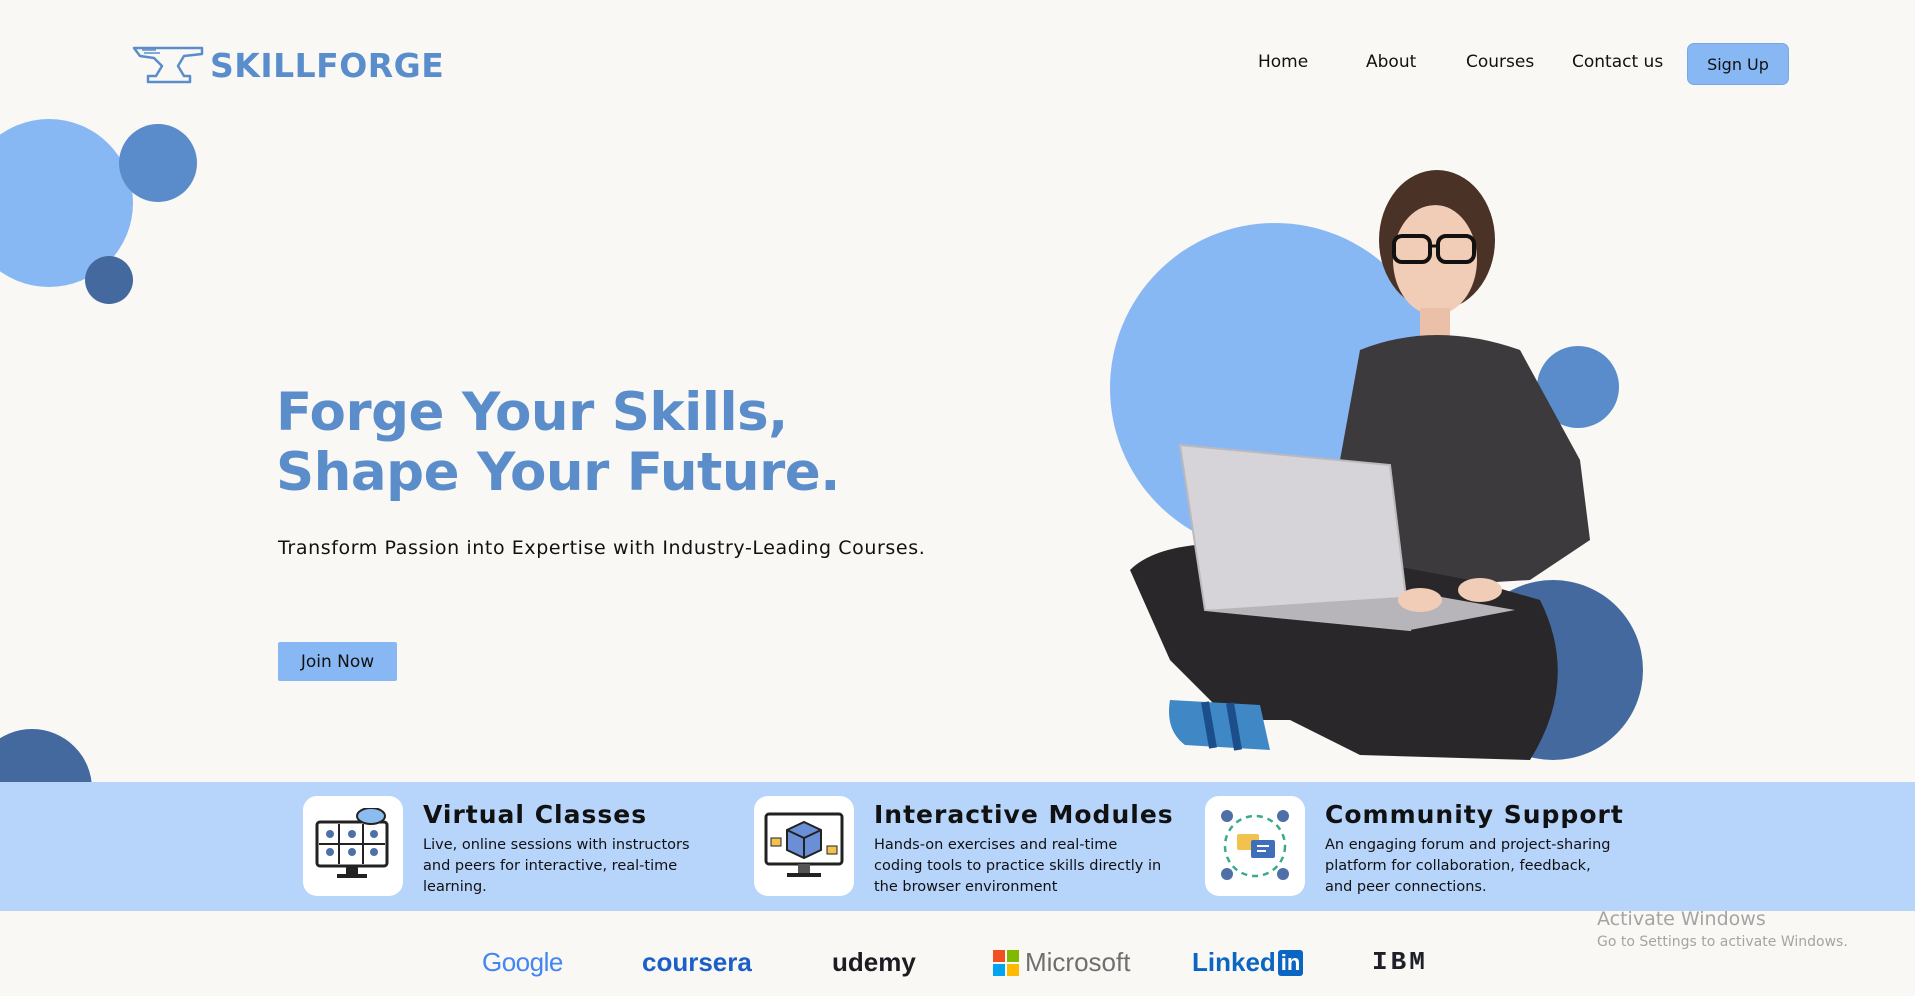 This screenshot has height=996, width=1915. I want to click on partner-microsoft-logo: Microsoft, so click(1061, 962).